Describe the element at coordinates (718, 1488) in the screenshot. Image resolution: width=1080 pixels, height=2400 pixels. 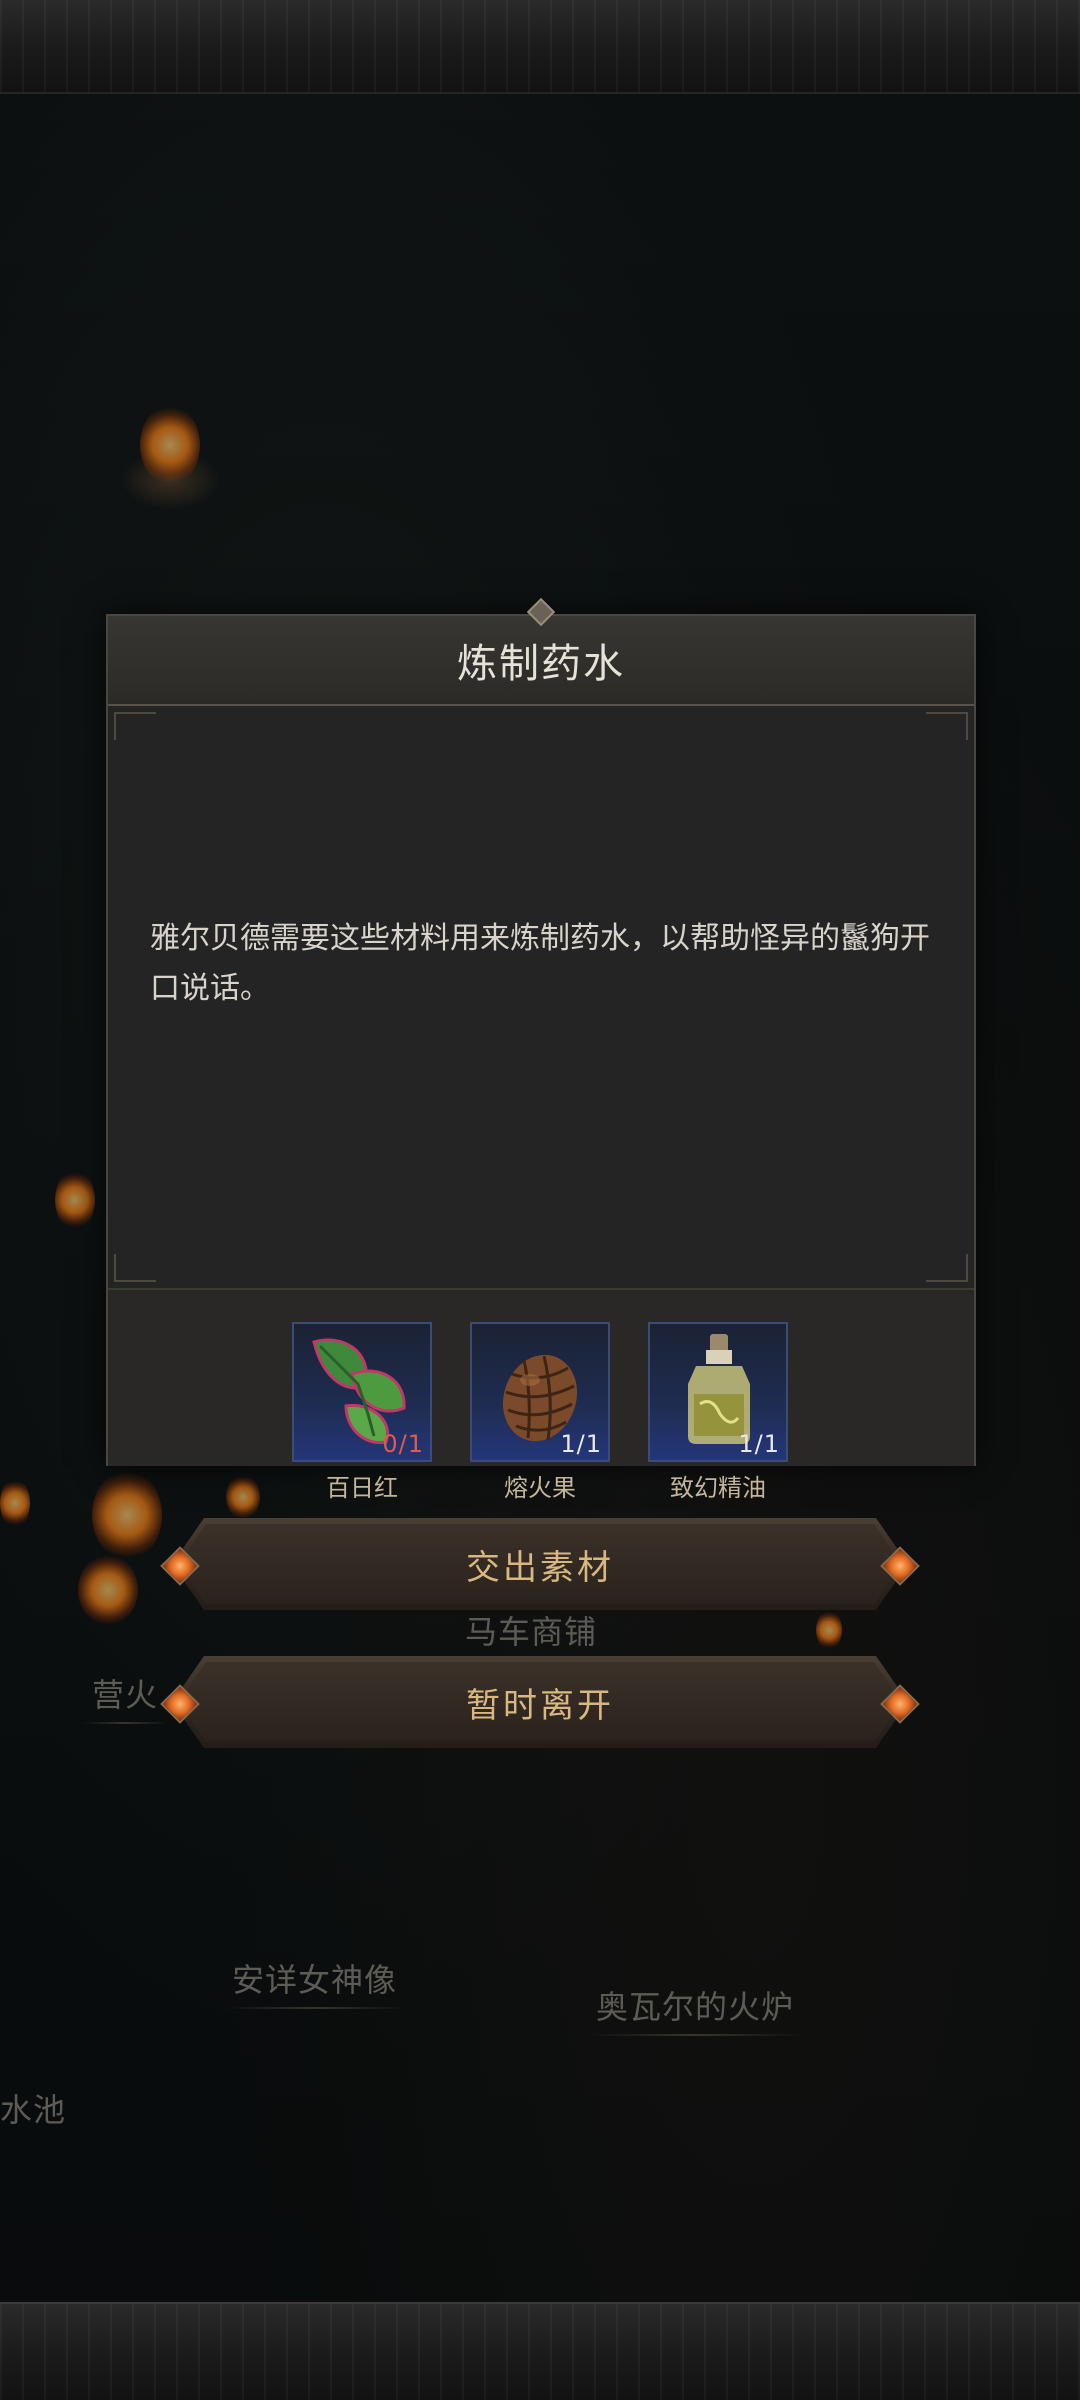
I see `item-name: 致幻精油` at that location.